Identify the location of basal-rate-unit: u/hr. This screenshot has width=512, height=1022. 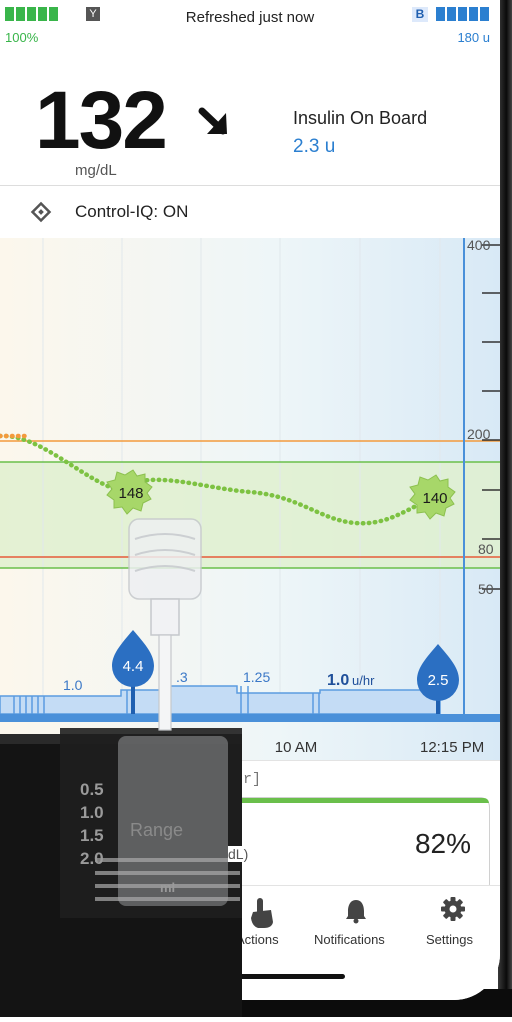
(363, 680).